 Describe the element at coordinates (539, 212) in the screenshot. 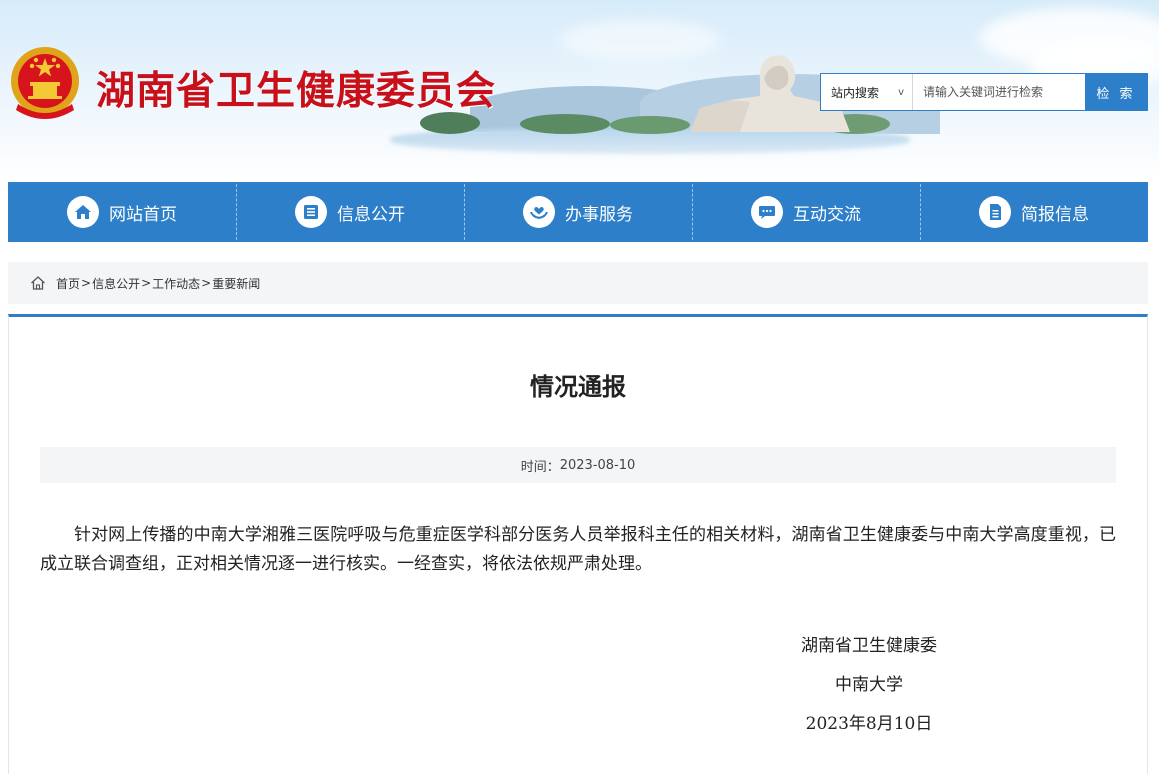

I see `heart-hands-icon` at that location.